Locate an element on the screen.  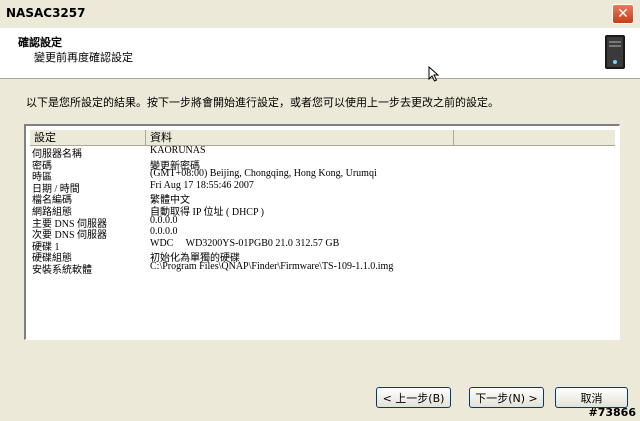
column-header-data: 資料 is located at coordinates (300, 137).